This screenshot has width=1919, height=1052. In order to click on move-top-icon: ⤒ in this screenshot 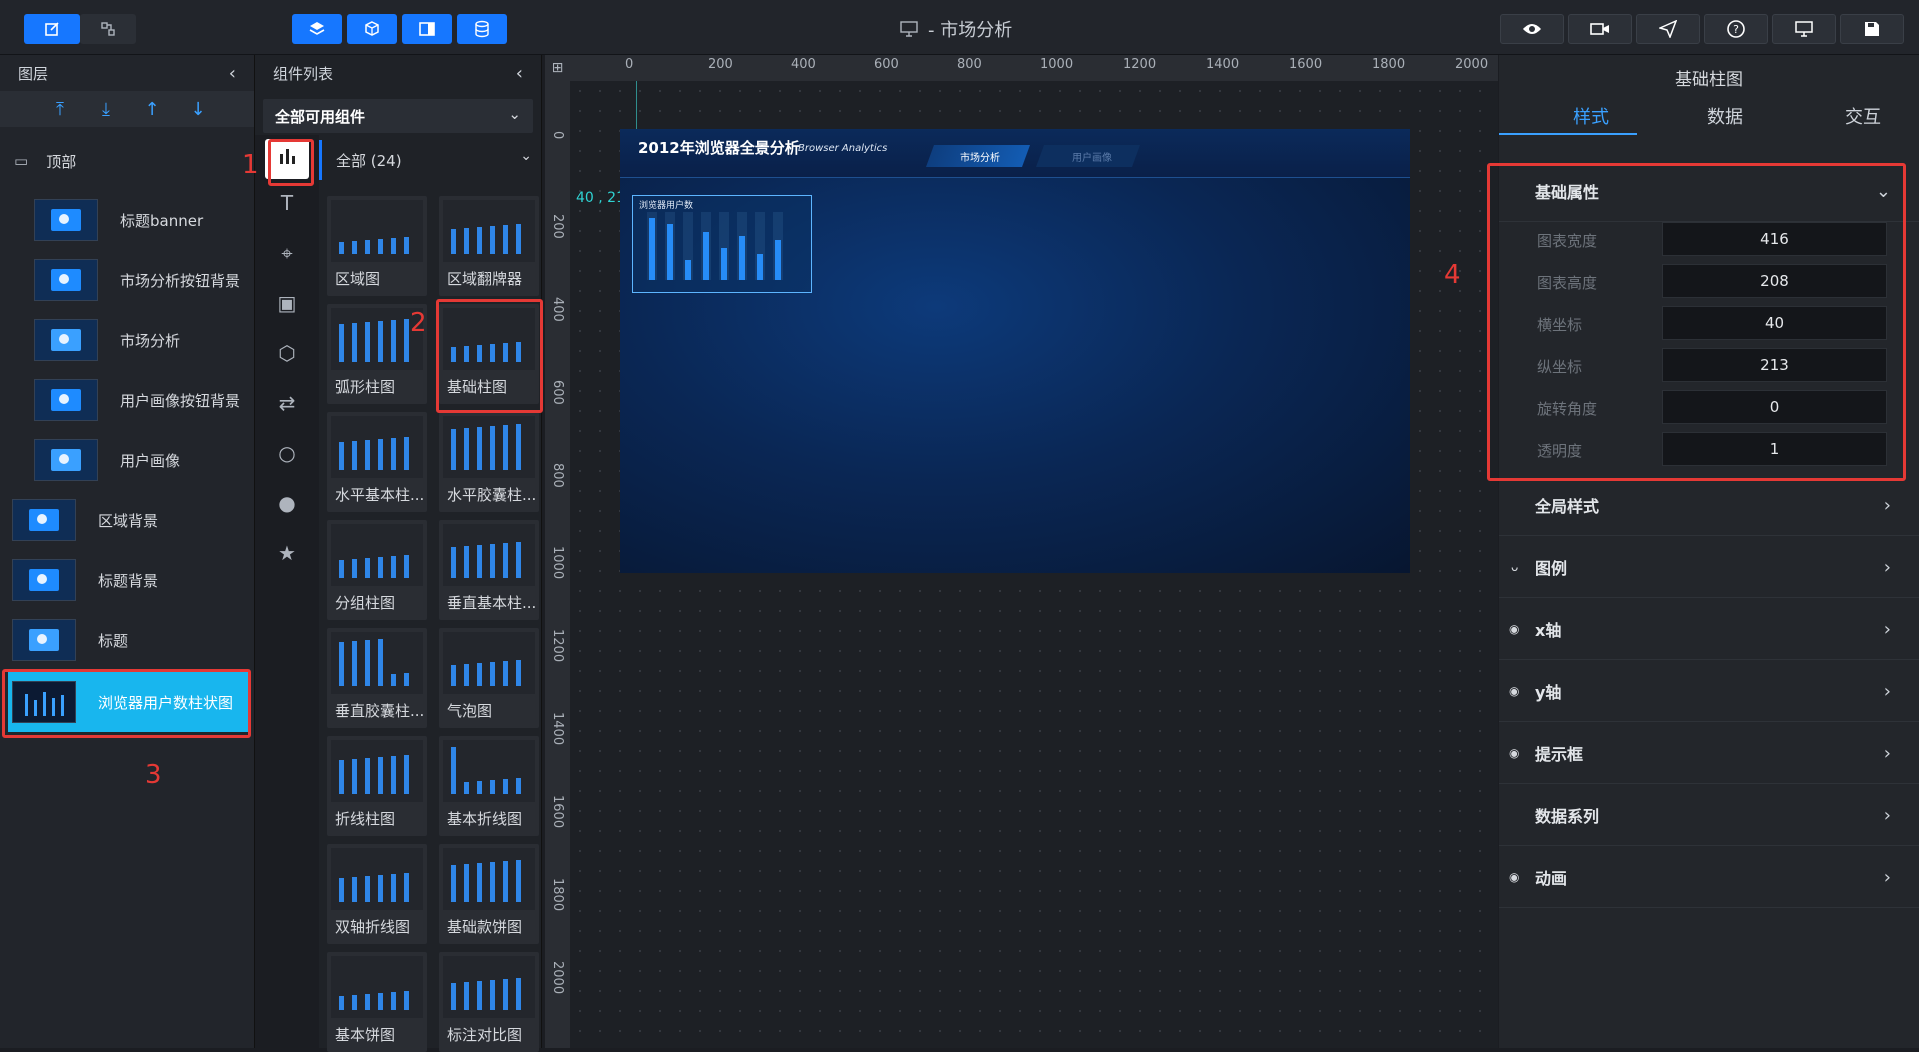, I will do `click(60, 109)`.